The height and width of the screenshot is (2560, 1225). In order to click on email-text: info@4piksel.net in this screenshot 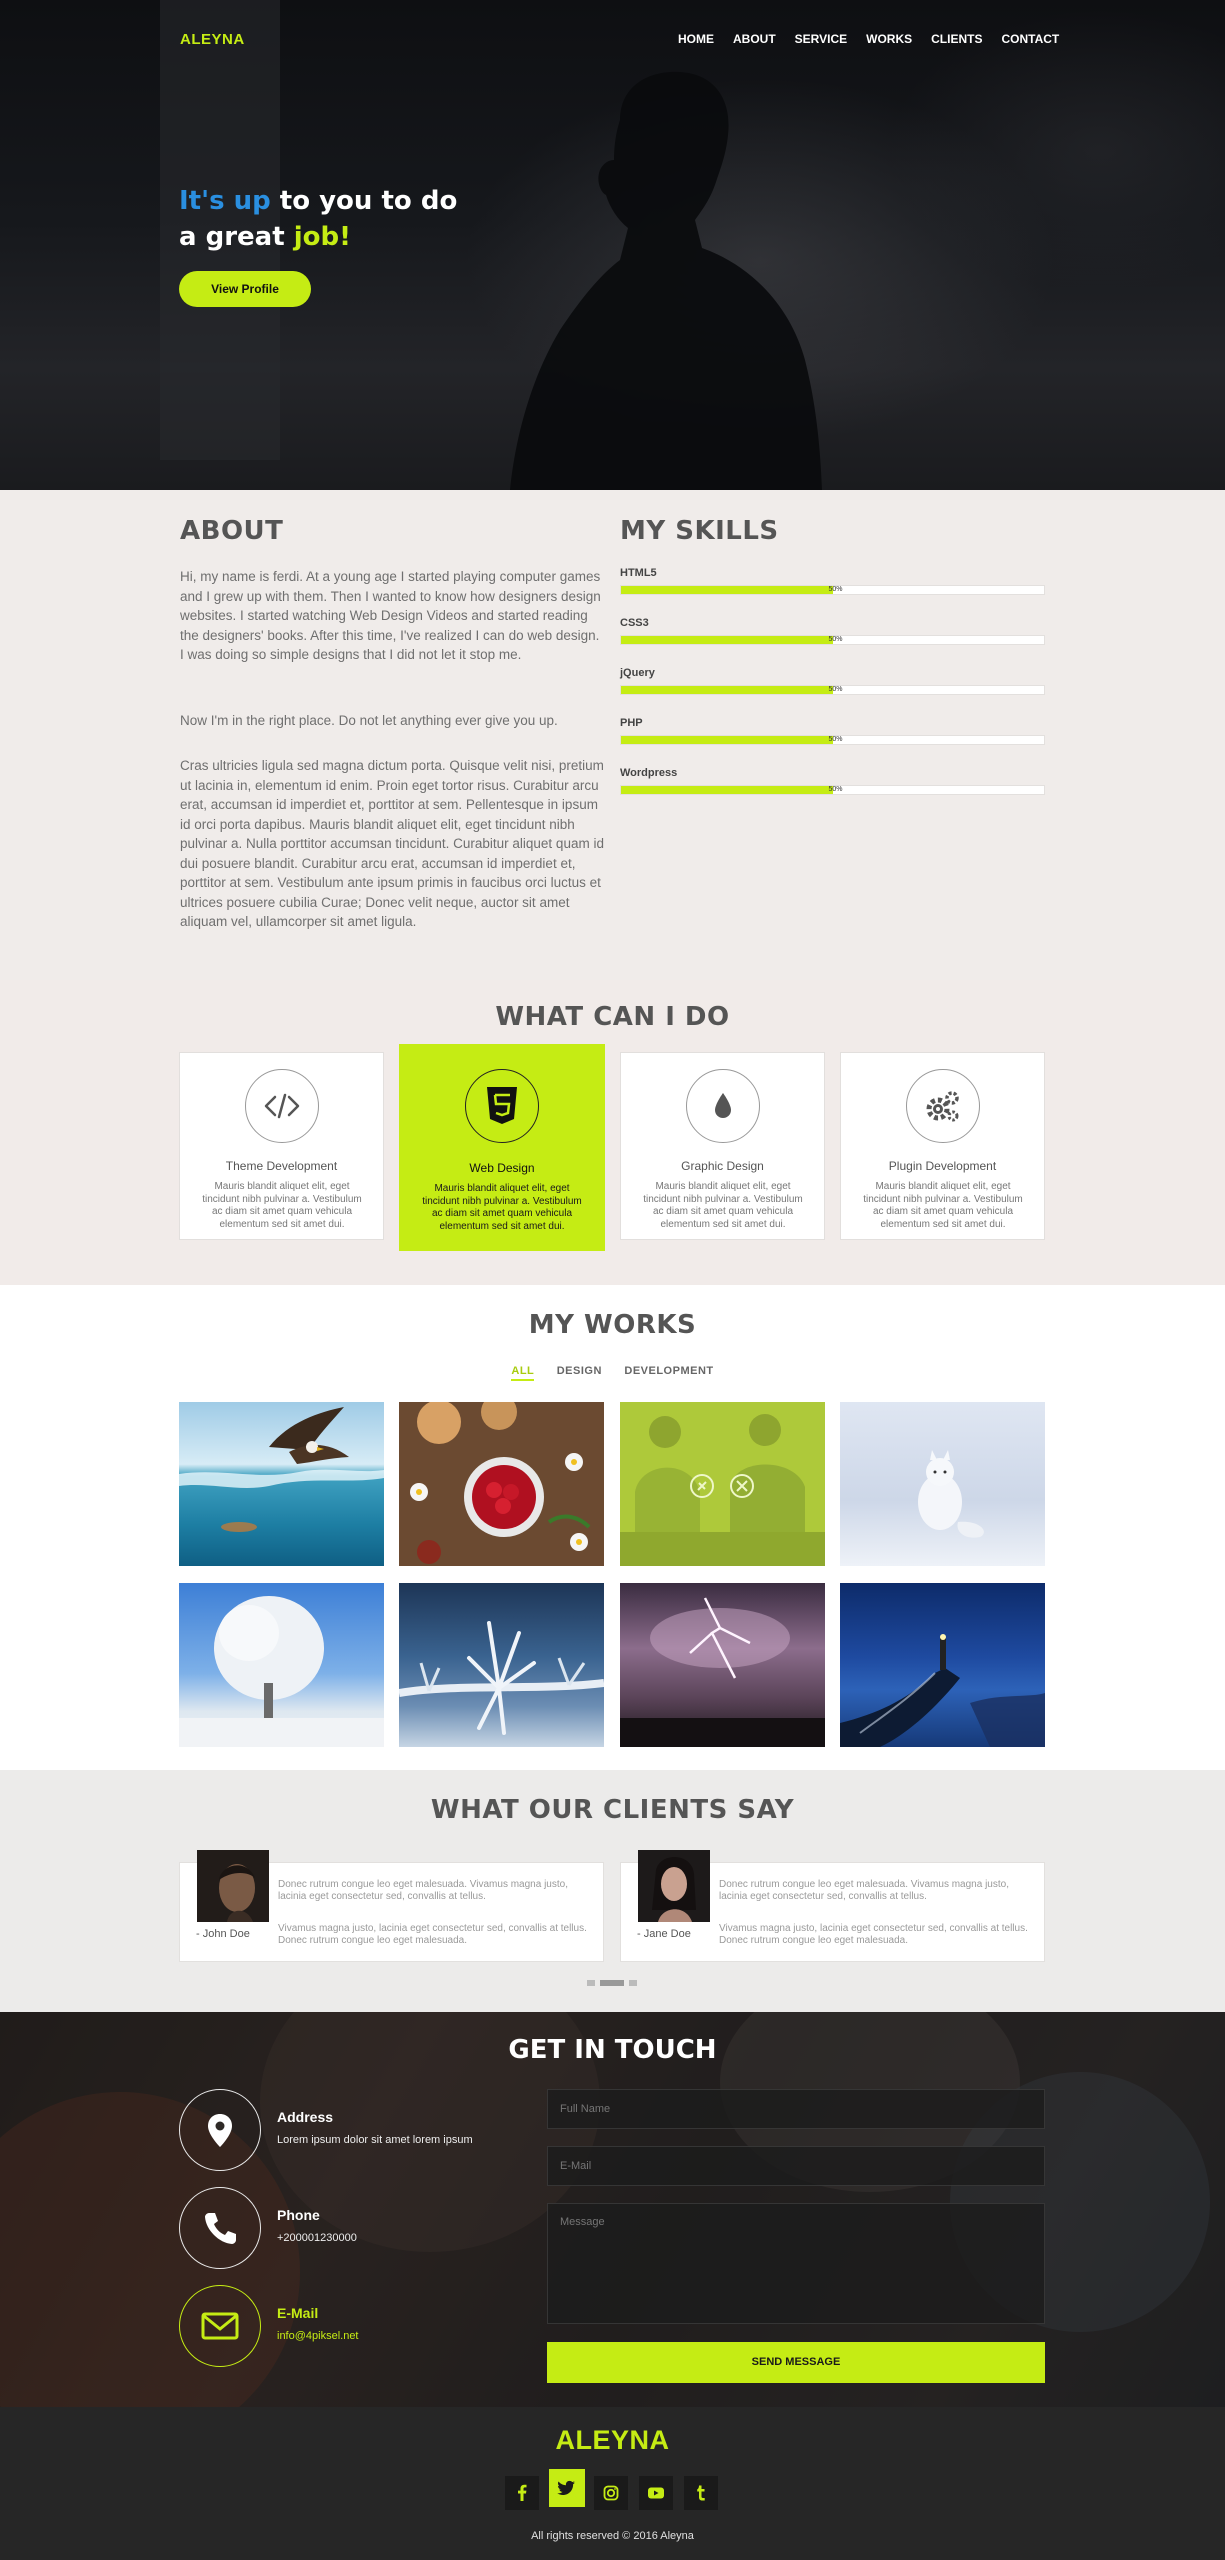, I will do `click(318, 2336)`.